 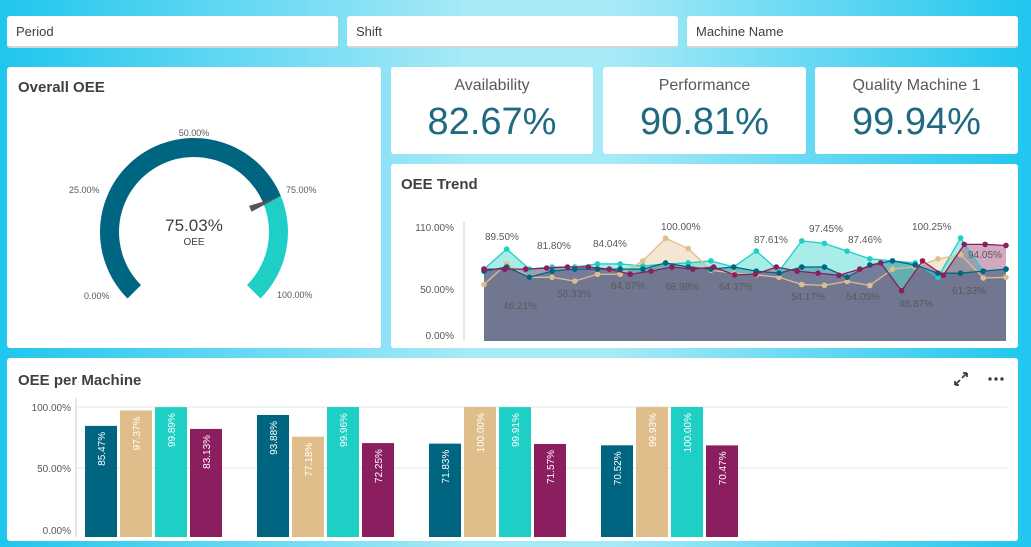 I want to click on performance-label: Performance, so click(x=704, y=85).